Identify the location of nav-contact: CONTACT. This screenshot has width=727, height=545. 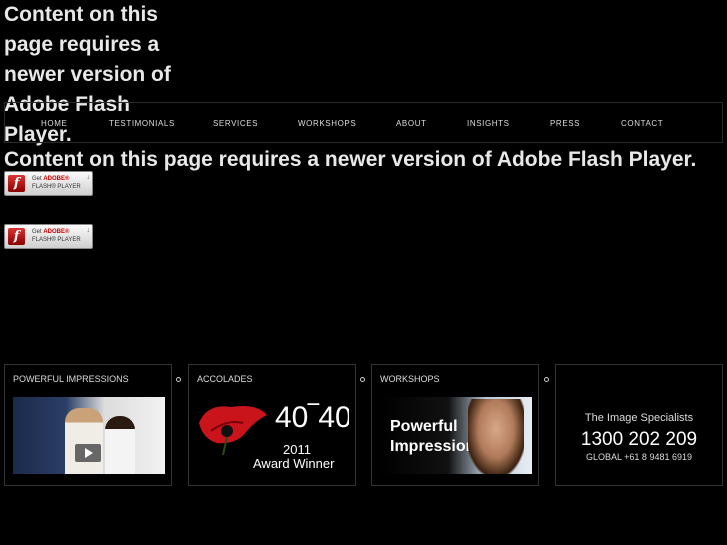
(642, 123).